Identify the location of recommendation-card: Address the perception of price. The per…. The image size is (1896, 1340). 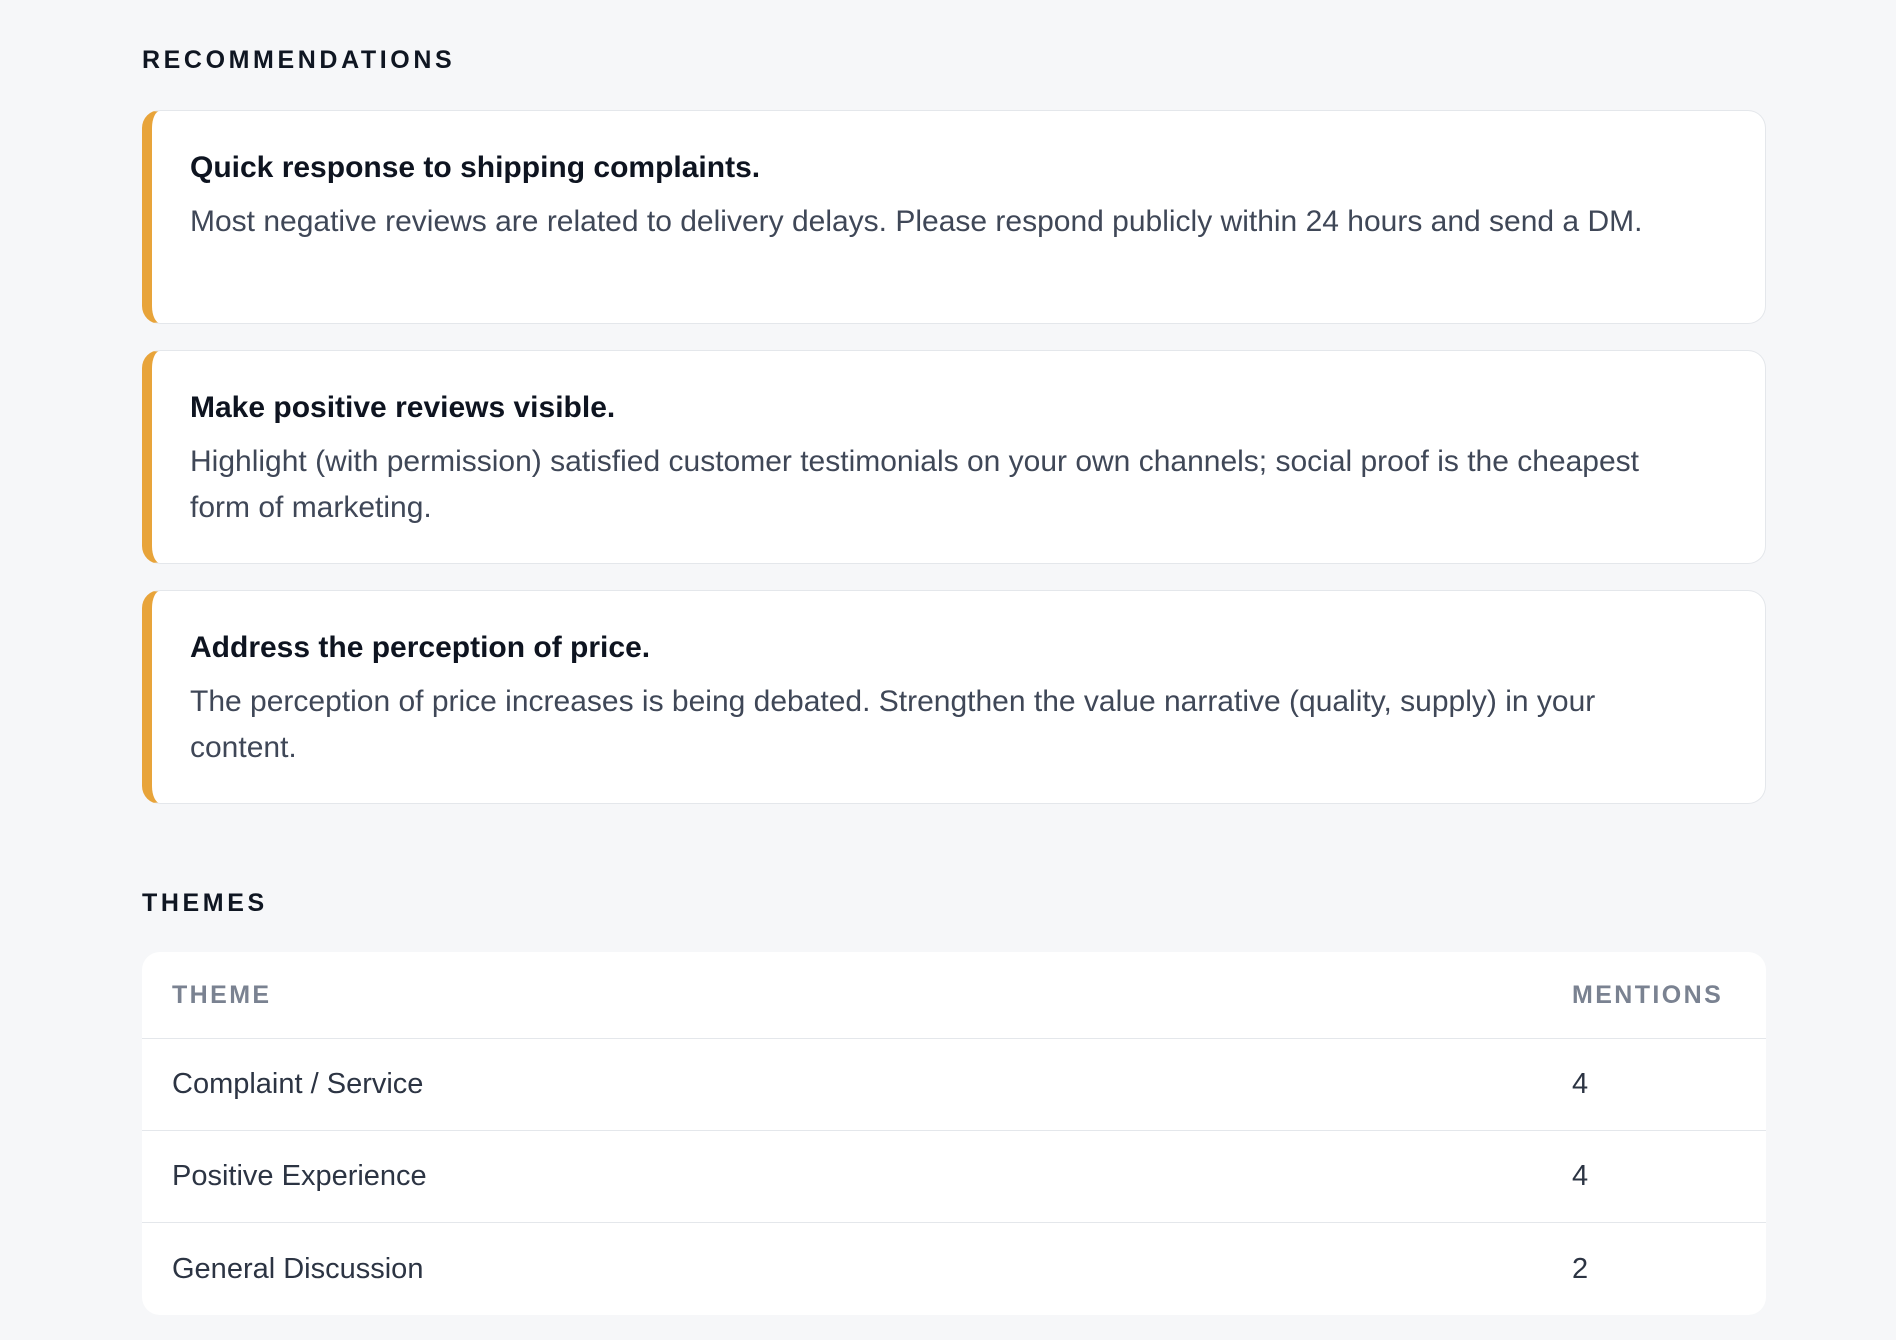
(954, 697).